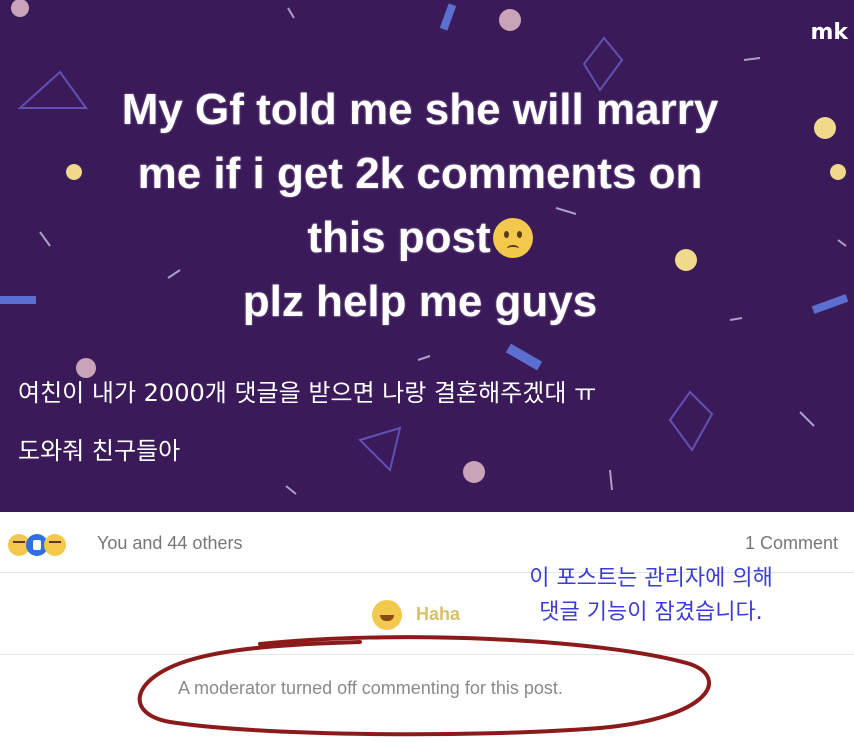 This screenshot has width=854, height=742. Describe the element at coordinates (438, 614) in the screenshot. I see `haha-label: Haha` at that location.